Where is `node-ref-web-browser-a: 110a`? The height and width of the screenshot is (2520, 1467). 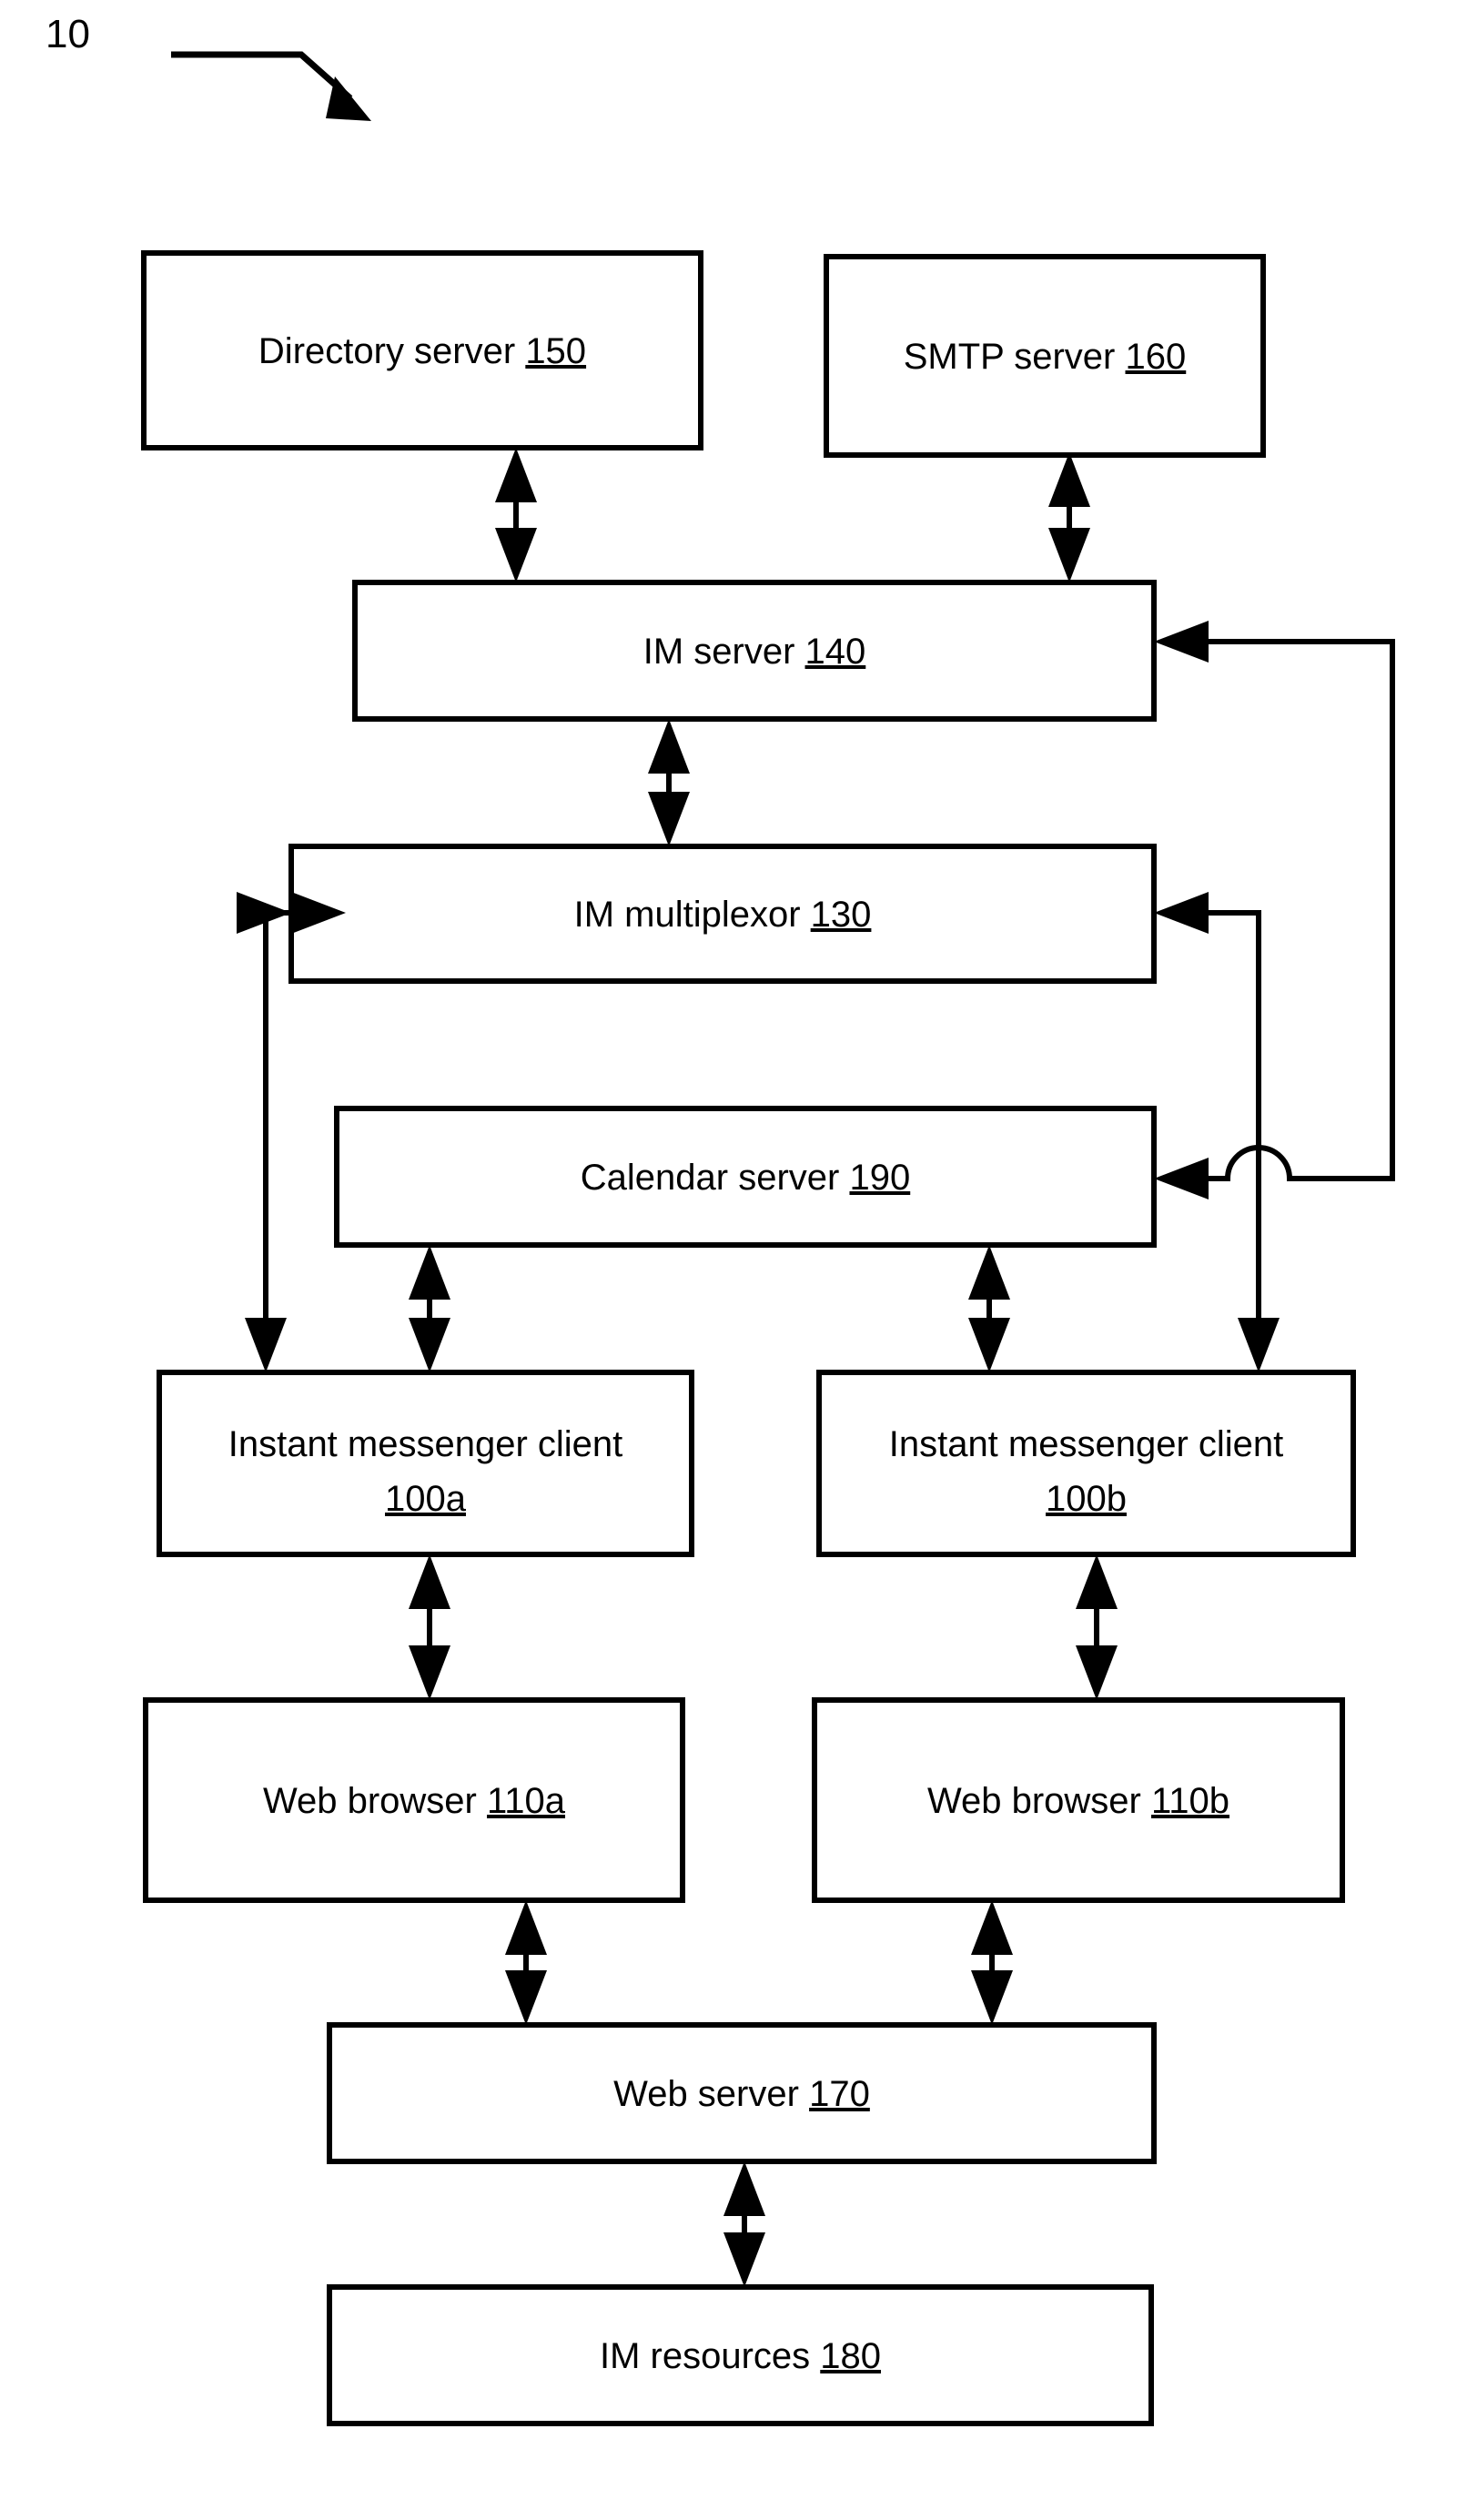
node-ref-web-browser-a: 110a is located at coordinates (526, 1801).